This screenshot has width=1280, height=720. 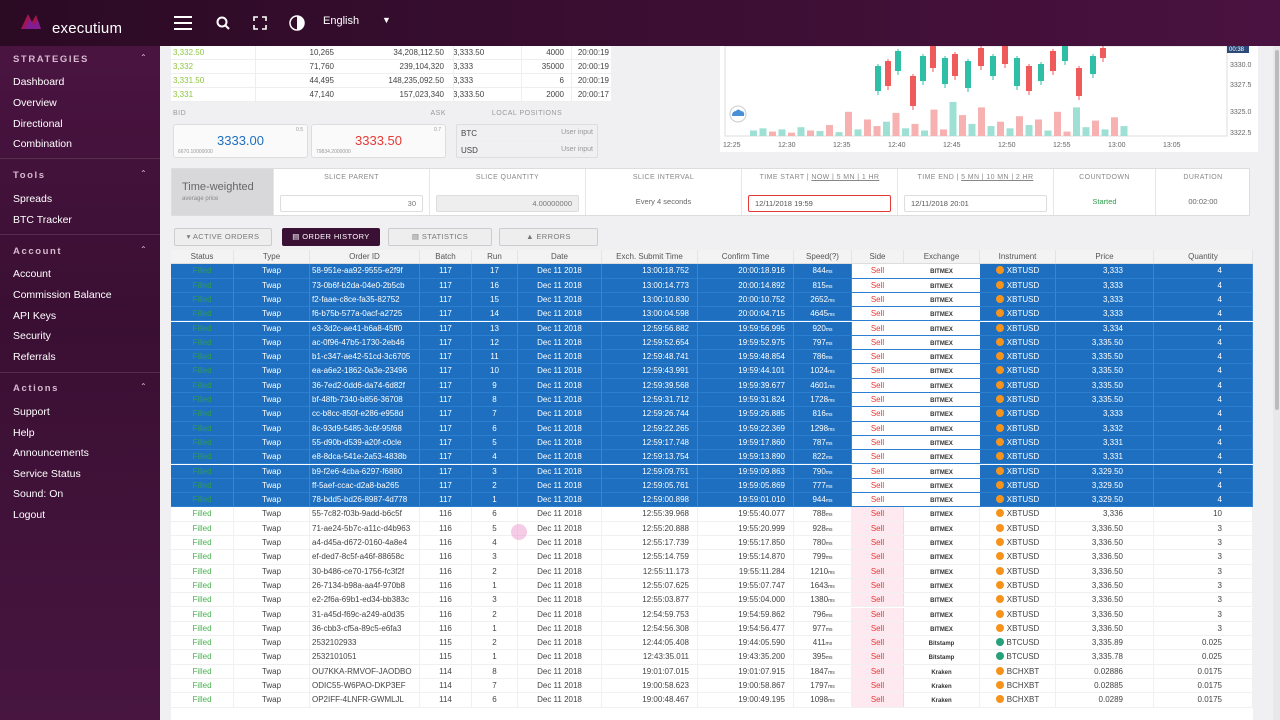 I want to click on executium-logo: executium, so click(x=74, y=23).